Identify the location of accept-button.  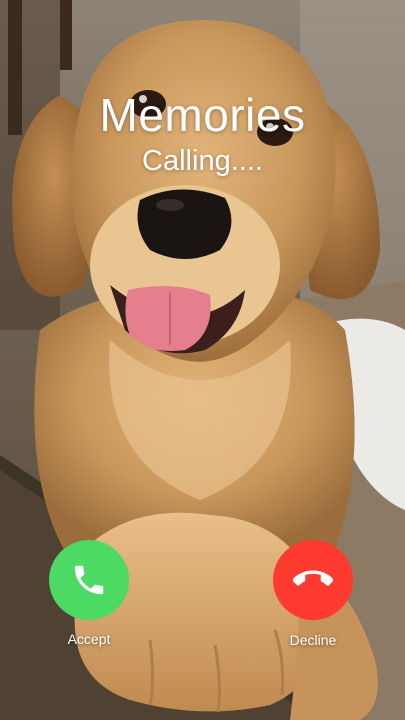
(89, 580).